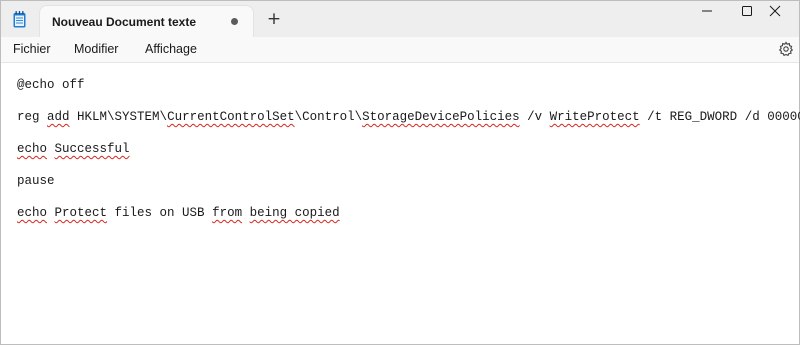 This screenshot has height=345, width=800. I want to click on misspelled-word: being copied, so click(294, 213).